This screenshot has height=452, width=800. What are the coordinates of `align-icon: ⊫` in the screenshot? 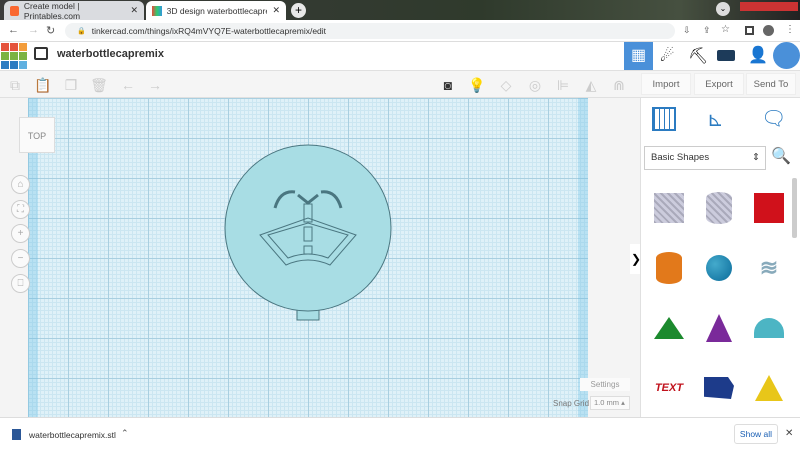 It's located at (563, 85).